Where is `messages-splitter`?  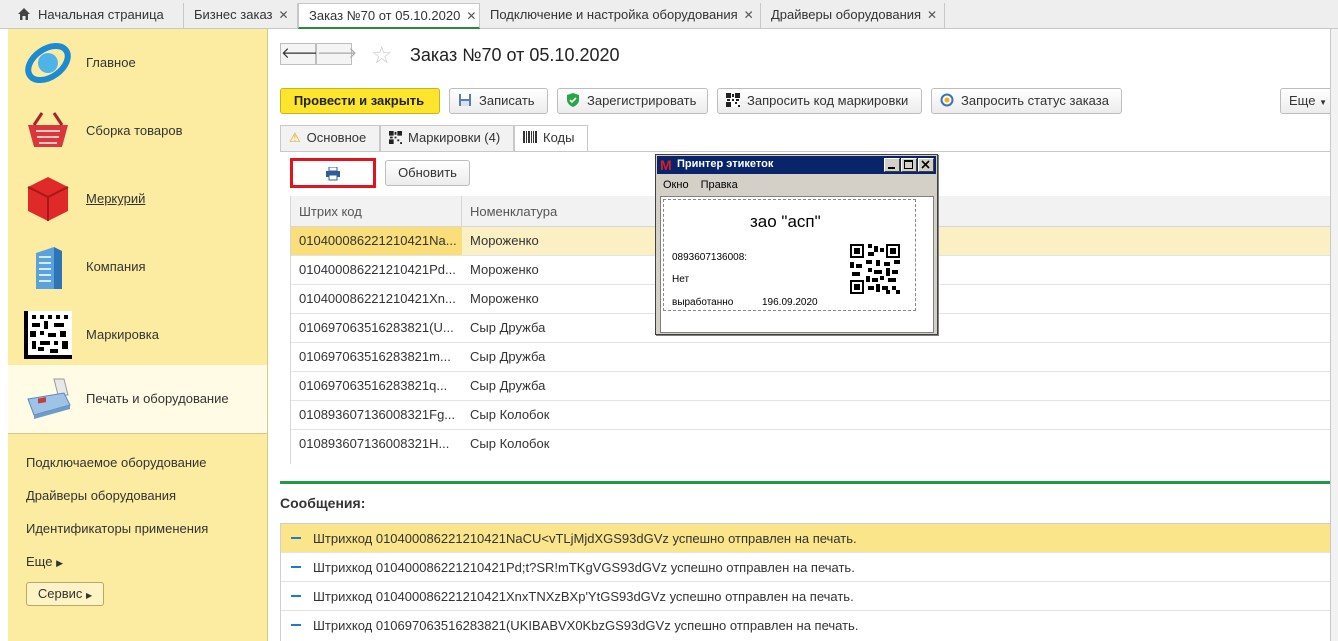
messages-splitter is located at coordinates (807, 482).